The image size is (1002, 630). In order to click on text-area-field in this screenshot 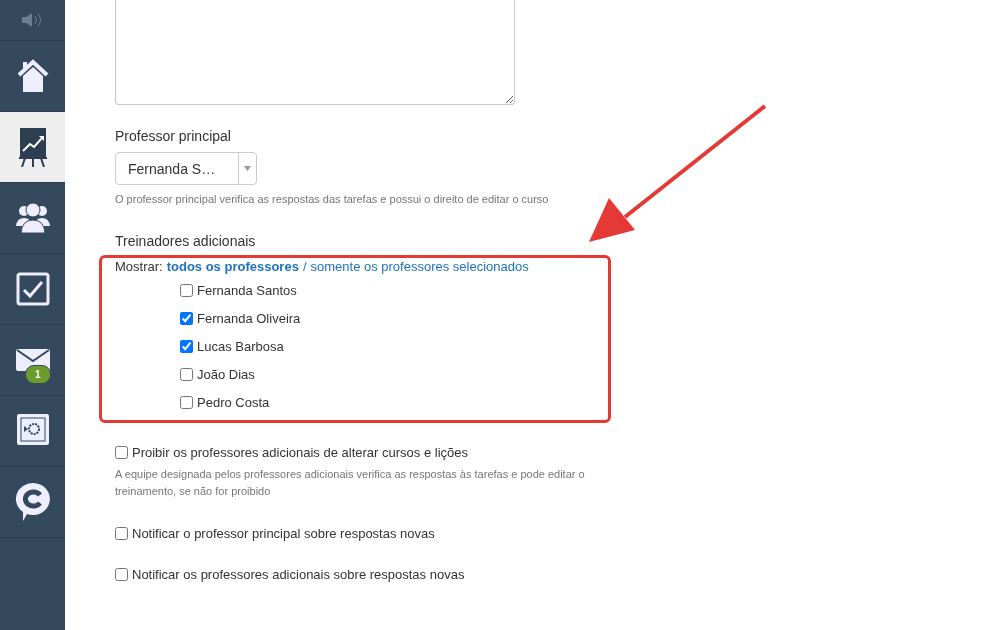, I will do `click(315, 52)`.